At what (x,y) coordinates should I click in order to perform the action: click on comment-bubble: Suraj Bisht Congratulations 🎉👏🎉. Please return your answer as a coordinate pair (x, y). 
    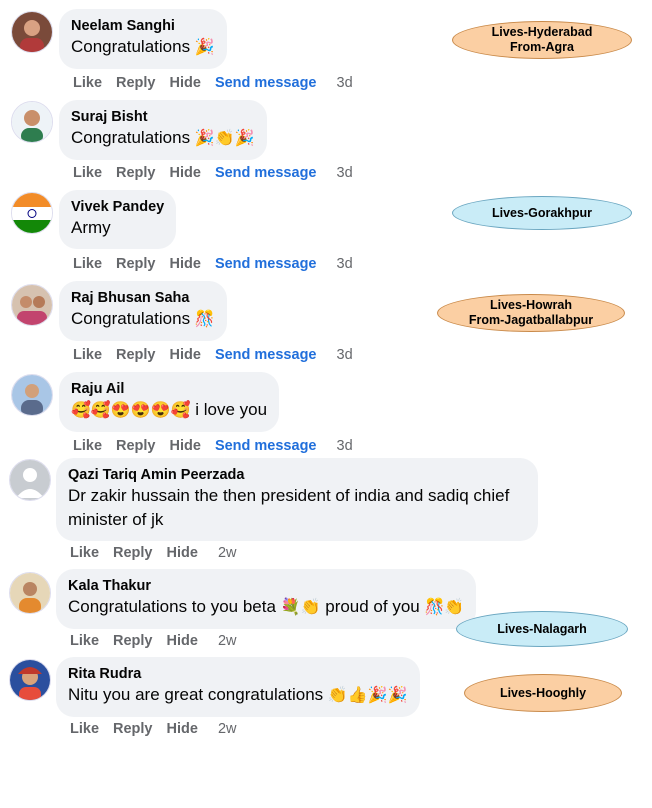
    Looking at the image, I should click on (163, 130).